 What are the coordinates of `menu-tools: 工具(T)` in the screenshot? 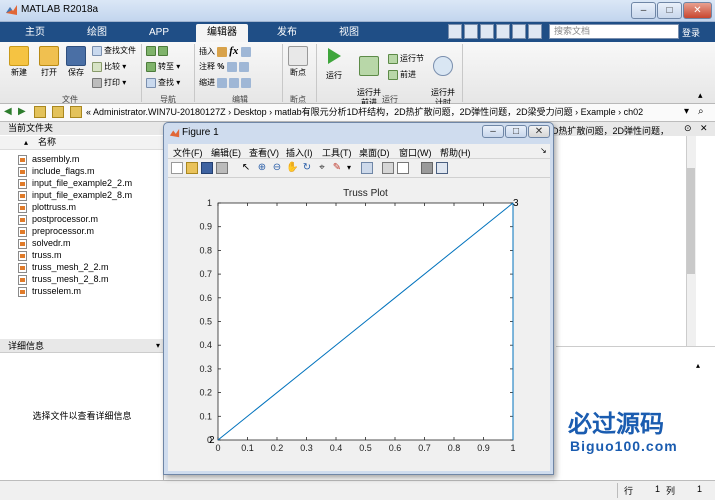 It's located at (337, 152).